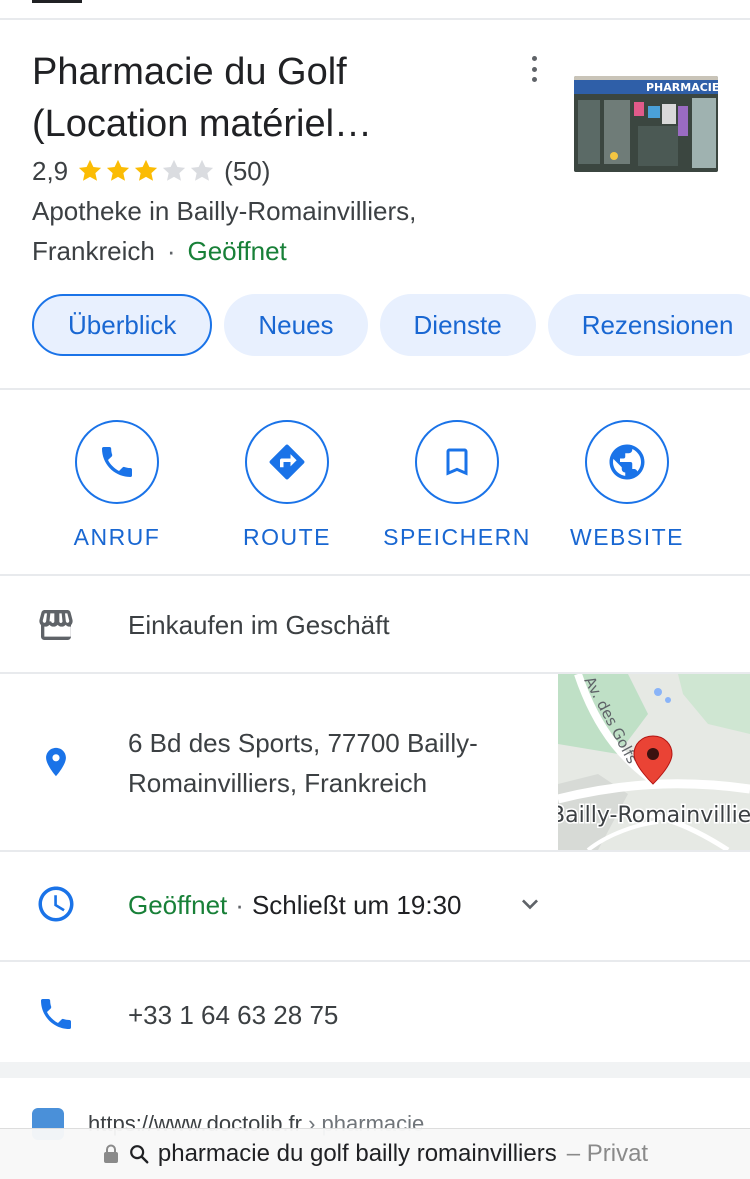 The image size is (750, 1179). I want to click on chevron-down-icon, so click(530, 904).